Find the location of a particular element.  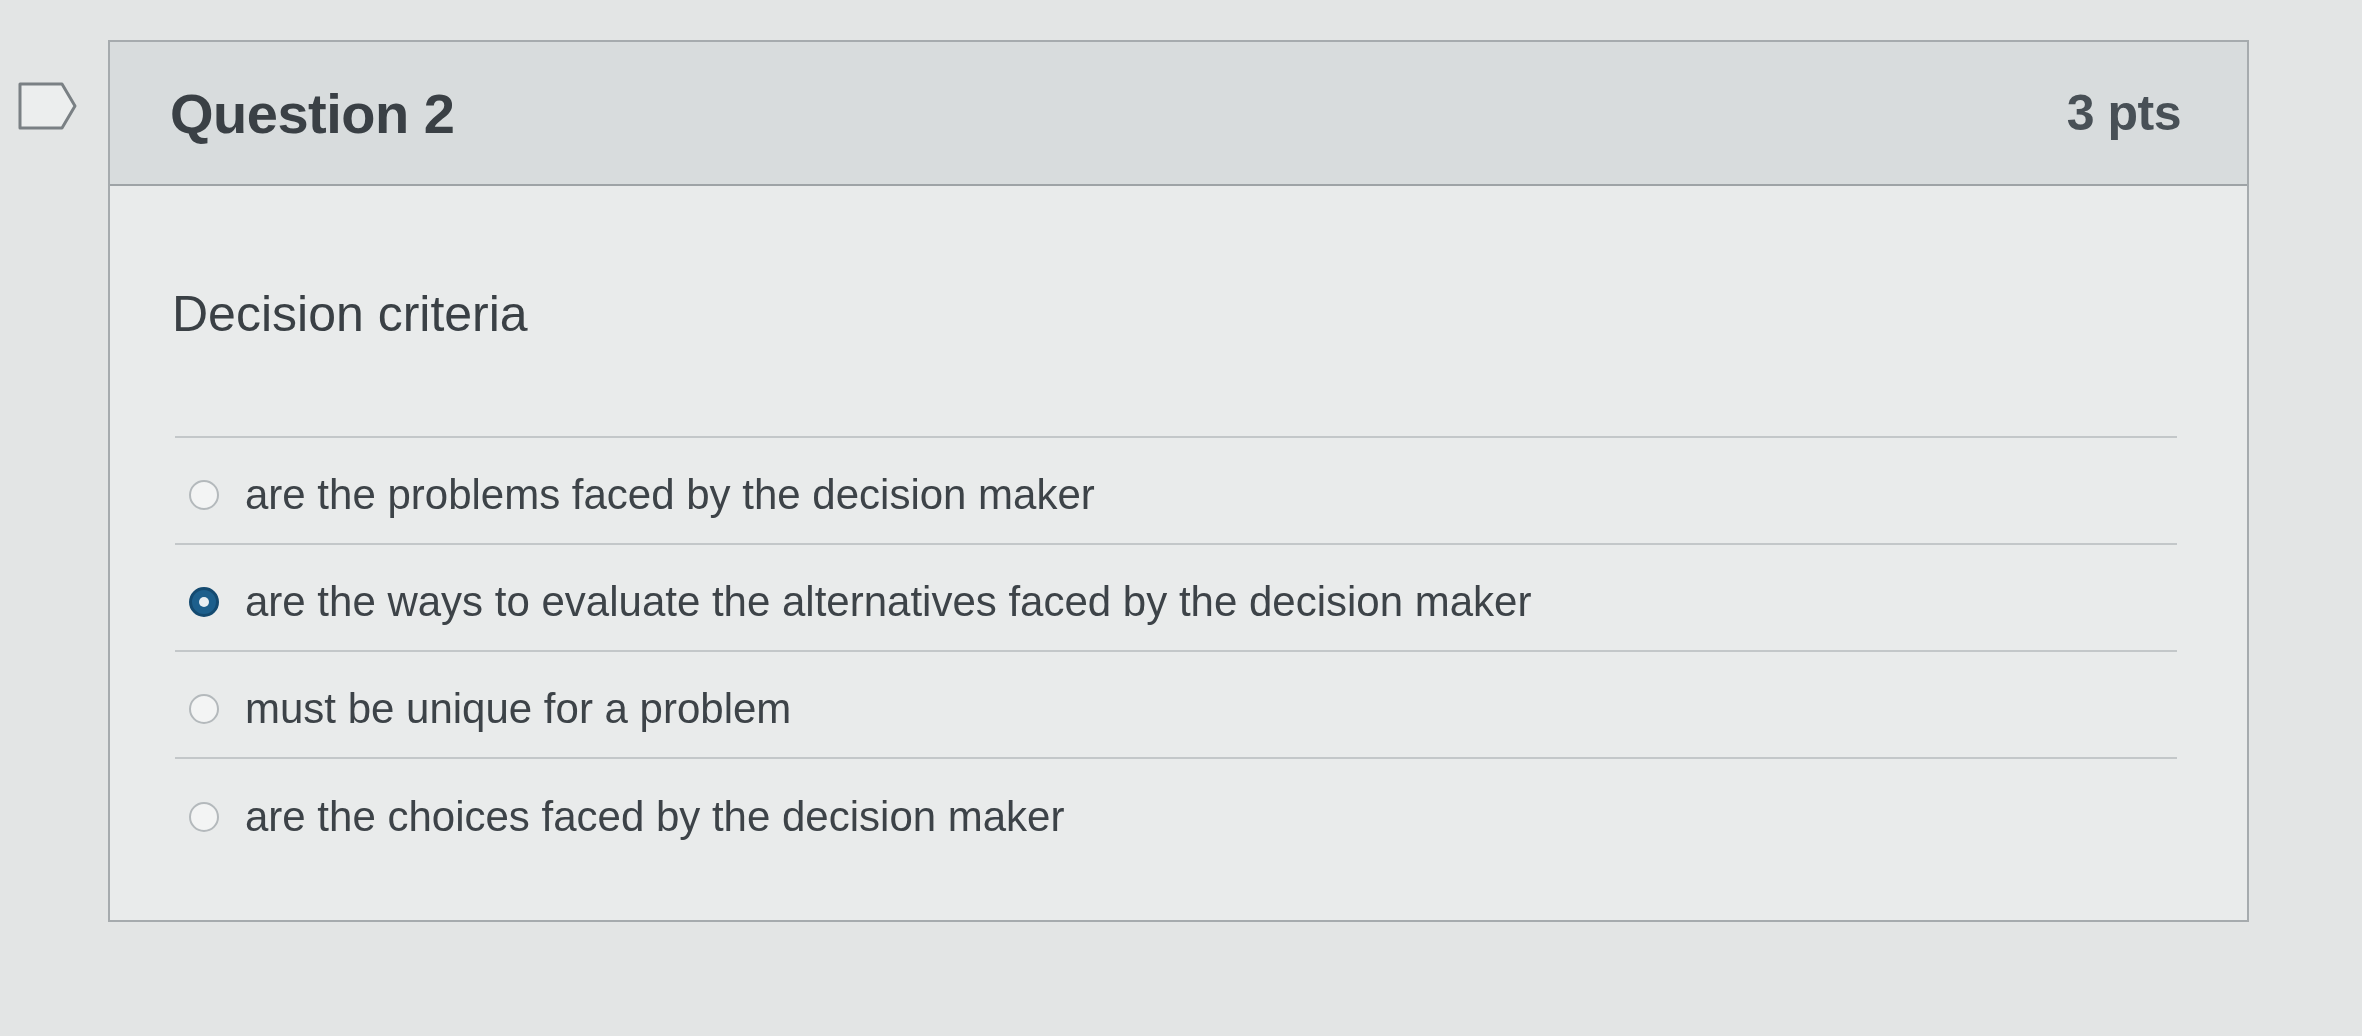

question-title: Question 2 is located at coordinates (312, 113).